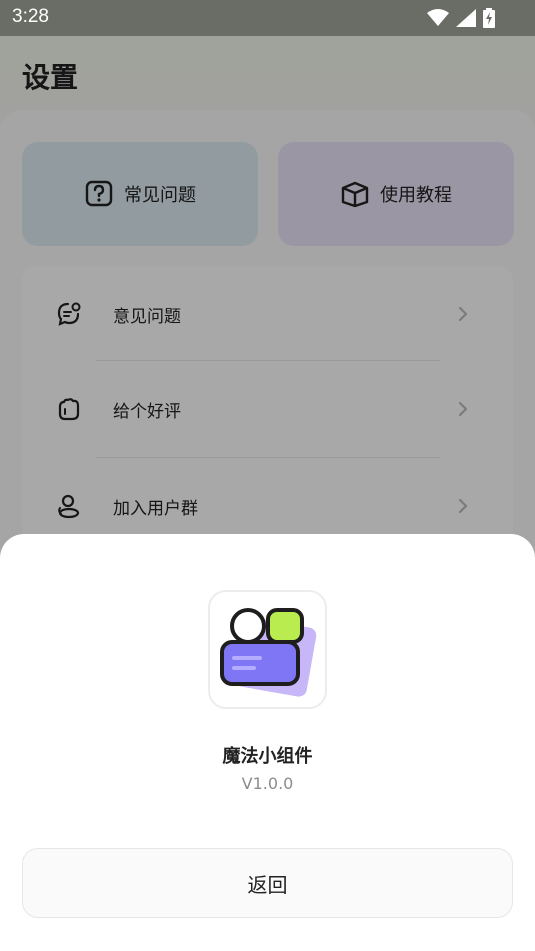 This screenshot has width=535, height=951. What do you see at coordinates (466, 18) in the screenshot?
I see `signal-icon` at bounding box center [466, 18].